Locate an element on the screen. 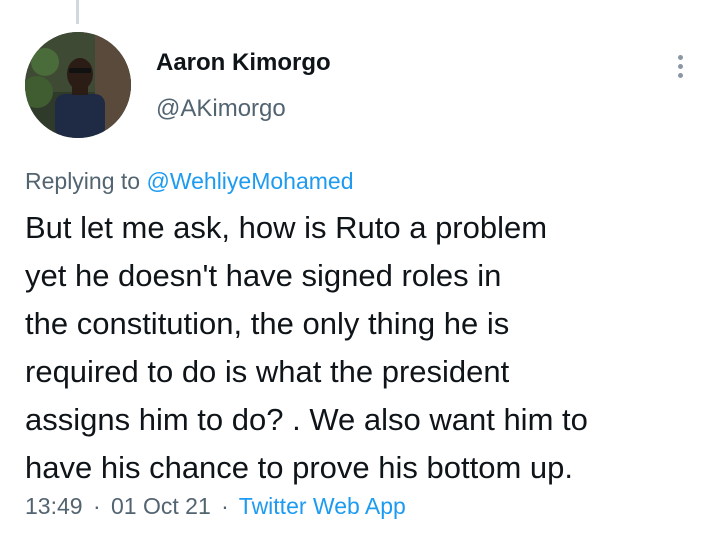 The image size is (720, 536). more-options-button is located at coordinates (680, 66).